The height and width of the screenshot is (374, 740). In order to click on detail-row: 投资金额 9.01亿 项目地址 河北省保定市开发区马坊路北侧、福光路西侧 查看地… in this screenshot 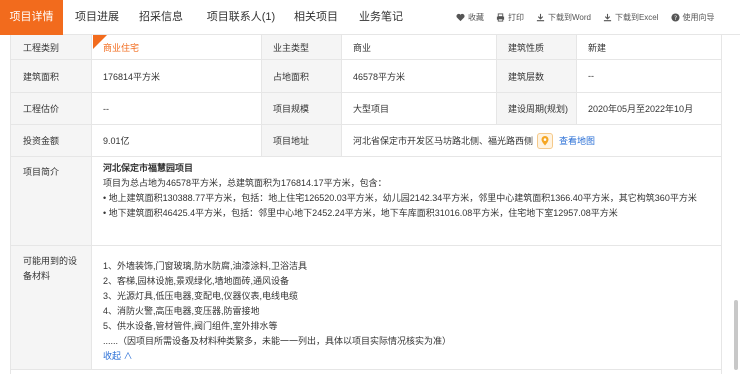, I will do `click(366, 141)`.